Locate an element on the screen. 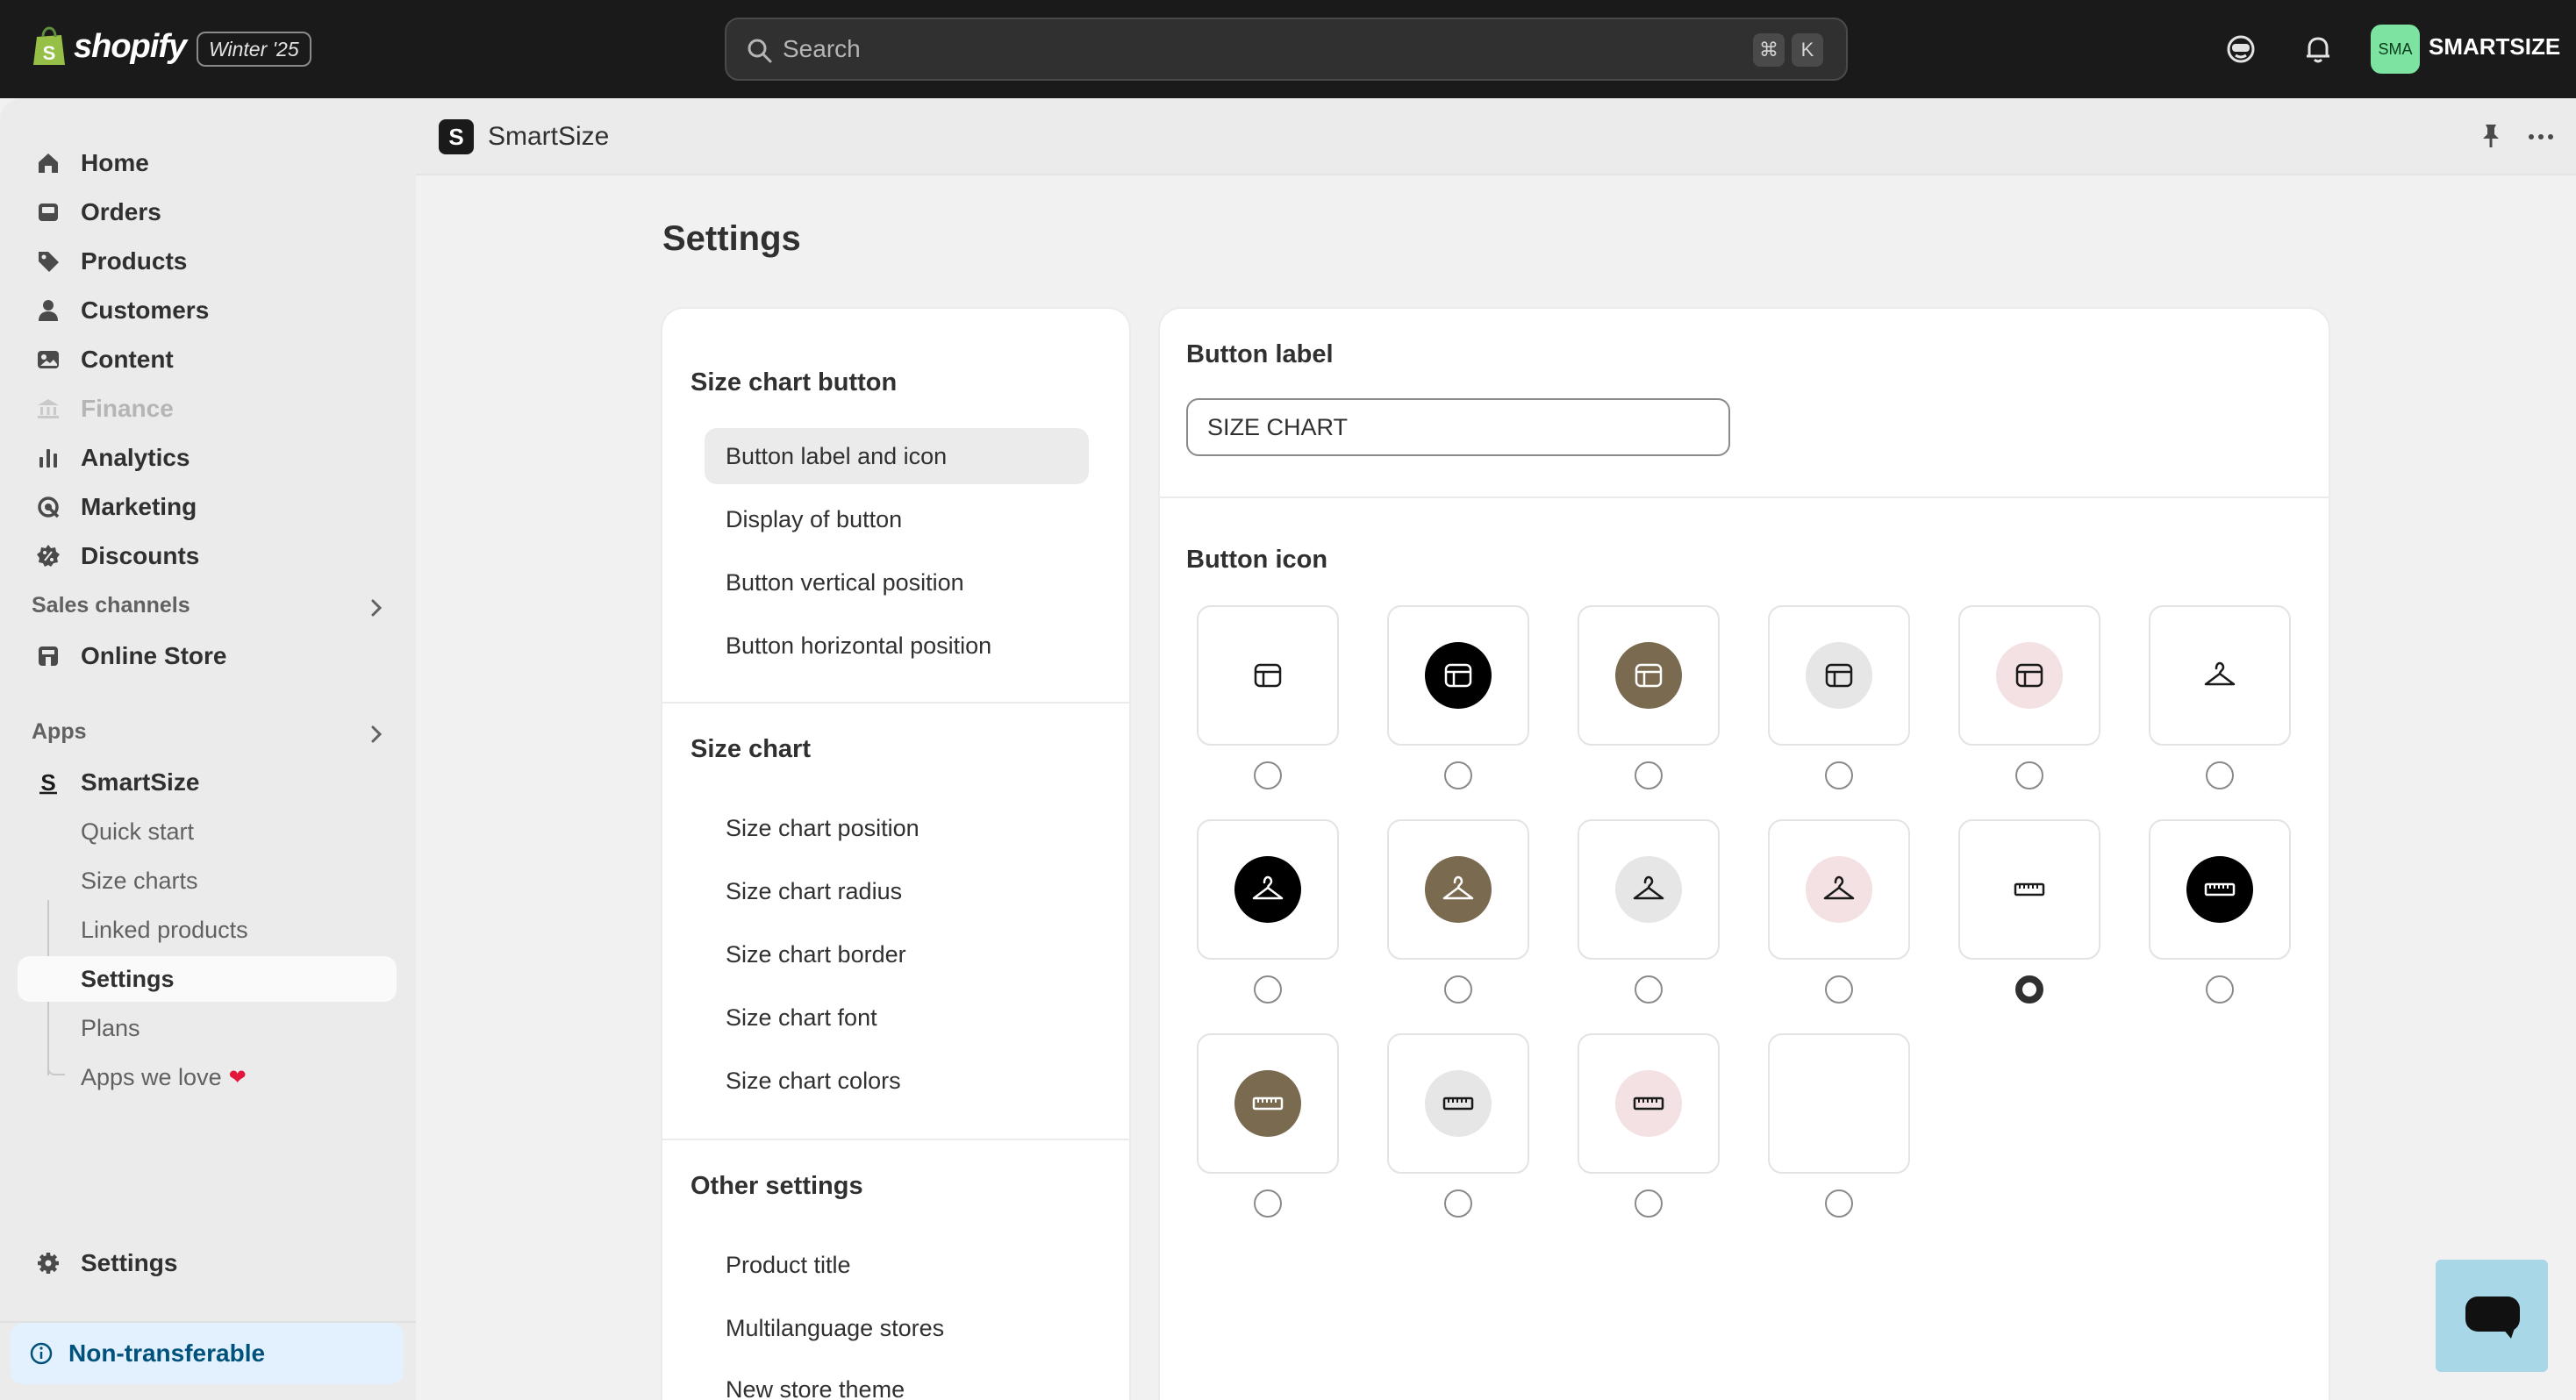  sidebar-item-label: Analytics is located at coordinates (135, 457).